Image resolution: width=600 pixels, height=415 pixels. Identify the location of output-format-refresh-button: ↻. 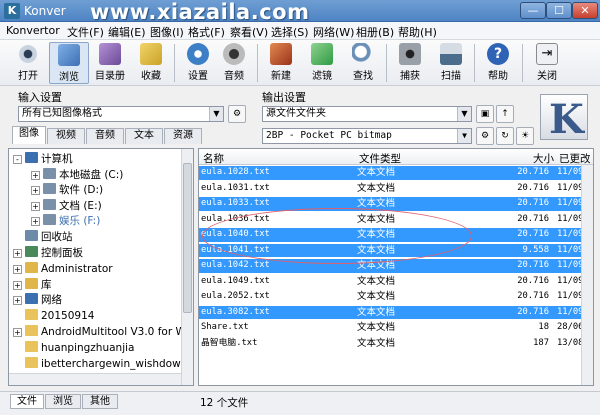
(505, 136).